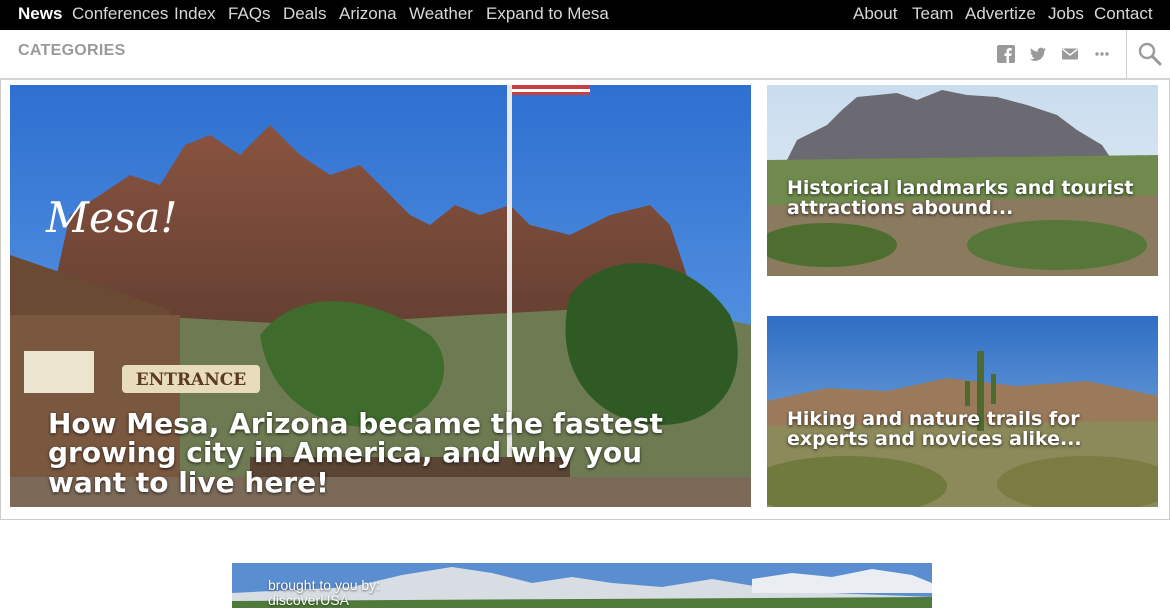 This screenshot has height=608, width=1170. What do you see at coordinates (1070, 54) in the screenshot?
I see `email-icon` at bounding box center [1070, 54].